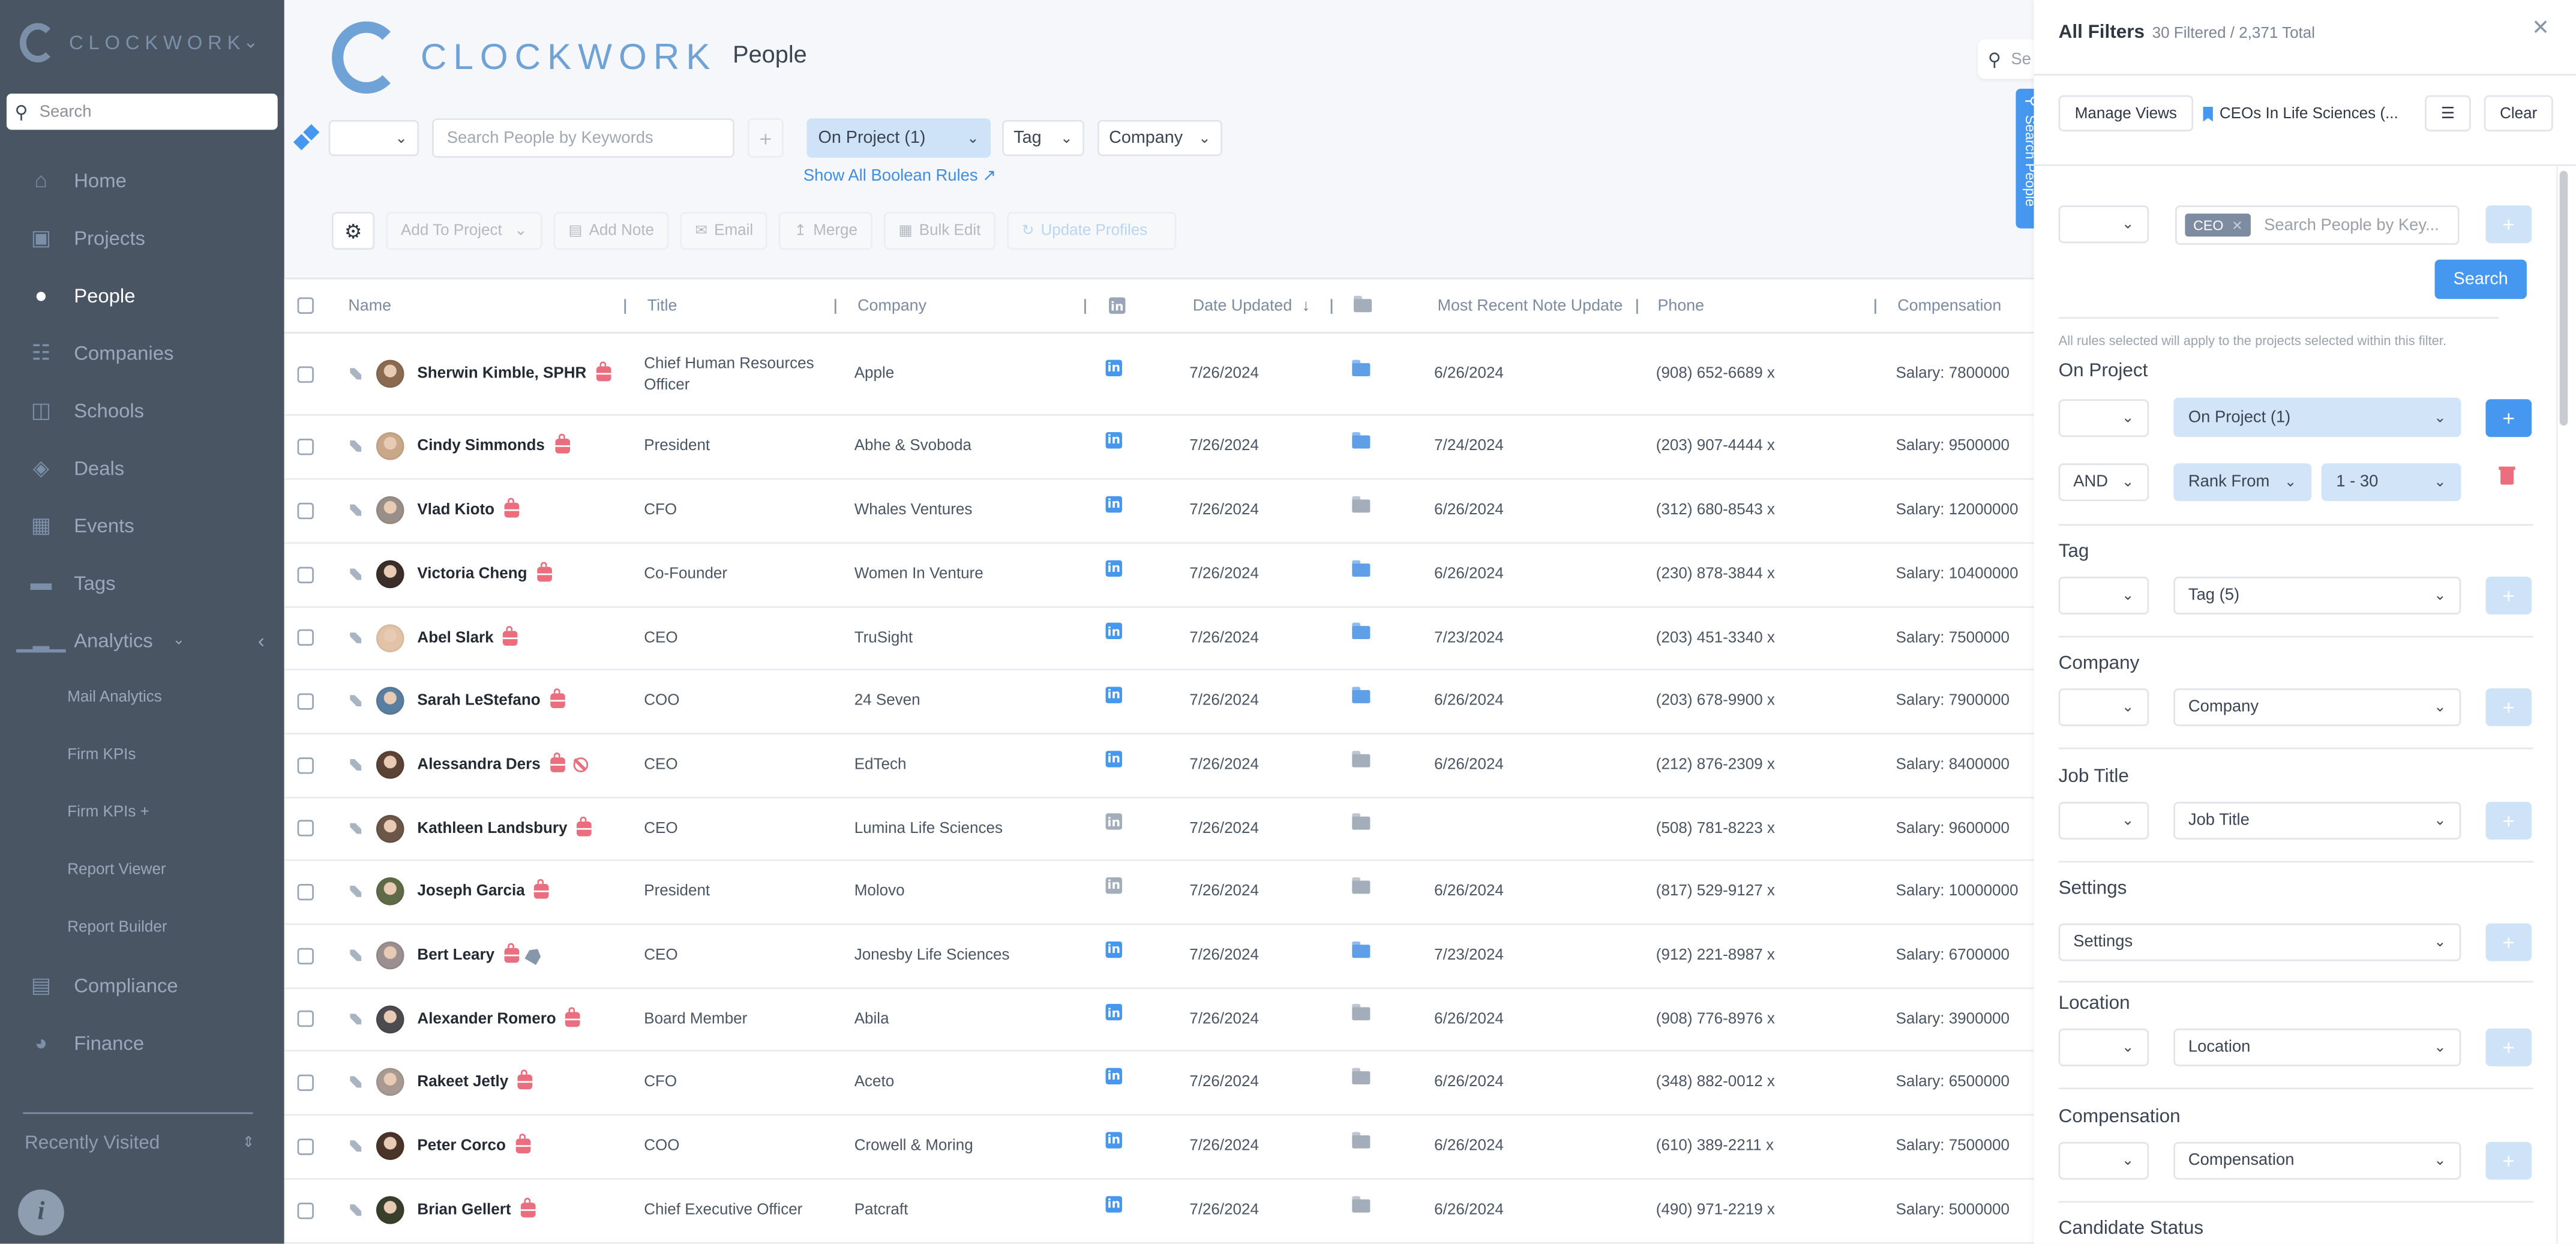 This screenshot has height=1244, width=2576. What do you see at coordinates (472, 574) in the screenshot?
I see `person-name-link: Victoria Cheng` at bounding box center [472, 574].